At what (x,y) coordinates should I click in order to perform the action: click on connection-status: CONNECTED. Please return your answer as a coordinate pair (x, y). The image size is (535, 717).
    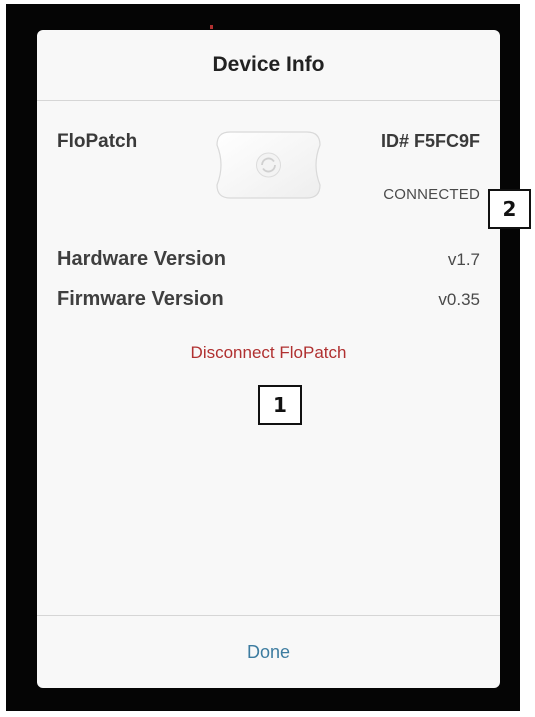
    Looking at the image, I should click on (431, 194).